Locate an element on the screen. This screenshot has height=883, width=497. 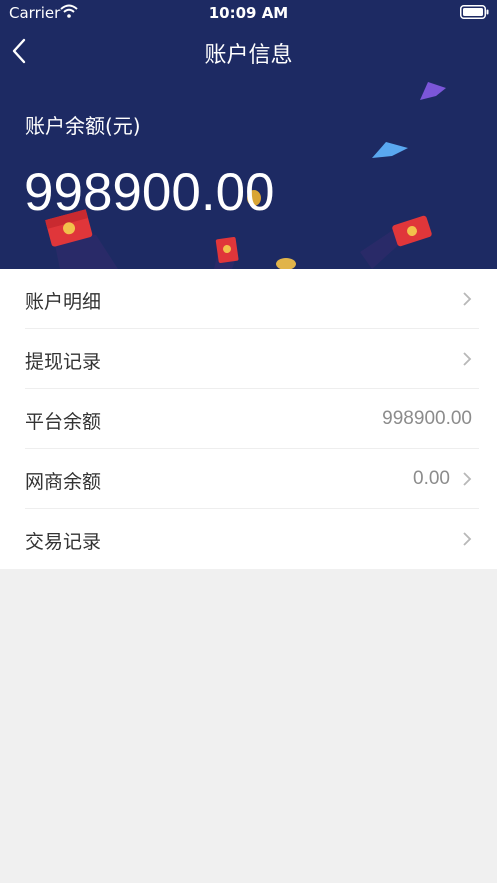
nav-bar: 账户信息 is located at coordinates (248, 51).